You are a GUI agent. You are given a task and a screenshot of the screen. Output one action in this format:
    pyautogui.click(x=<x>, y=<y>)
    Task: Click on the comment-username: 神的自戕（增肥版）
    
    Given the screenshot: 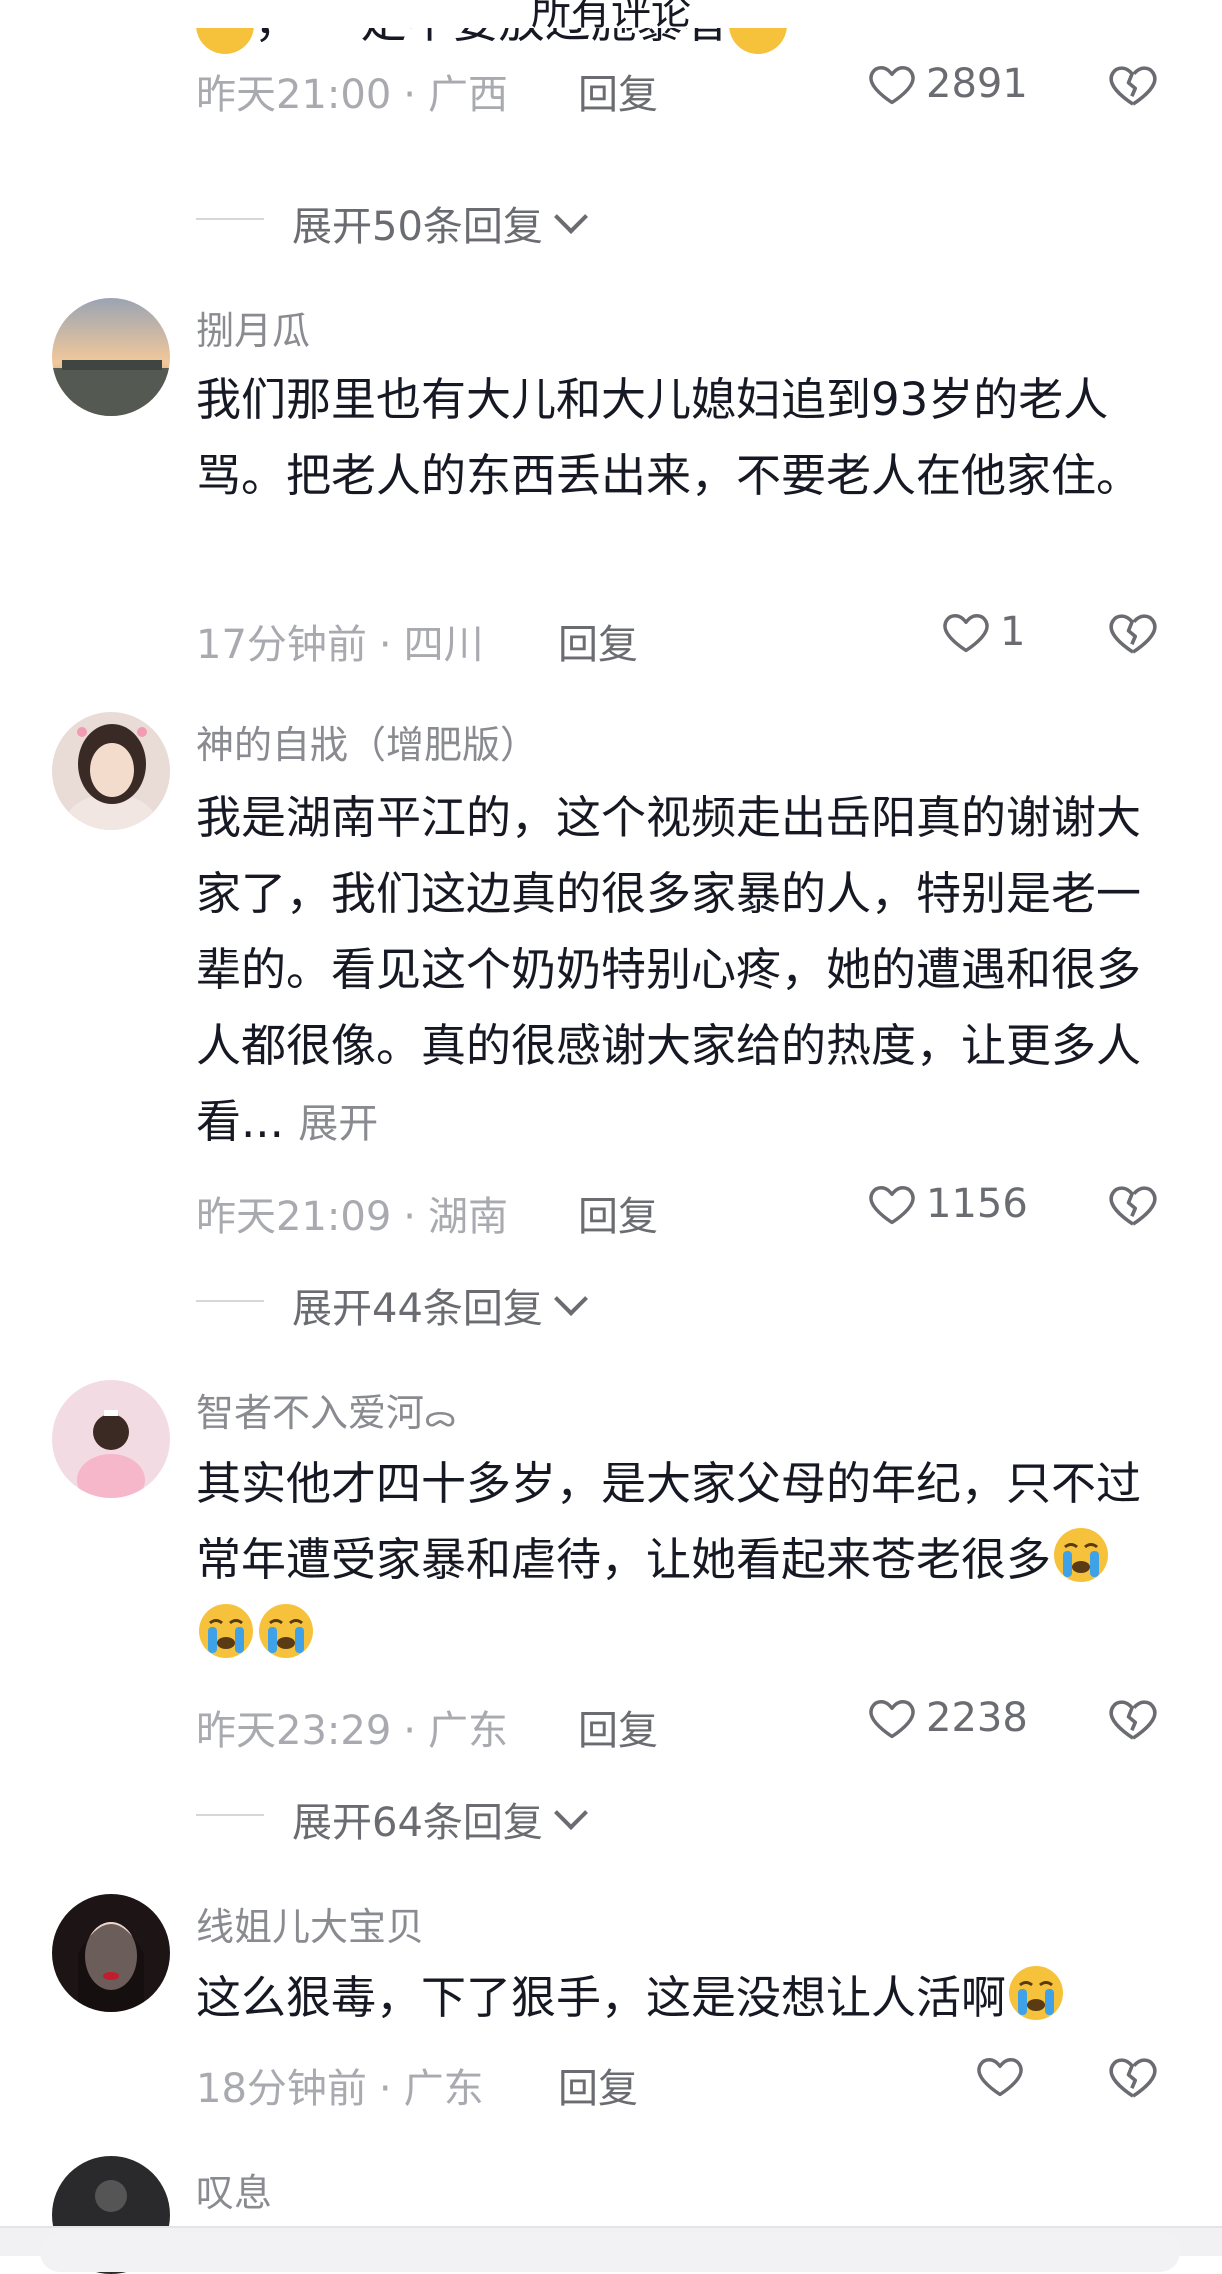 What is the action you would take?
    pyautogui.click(x=367, y=741)
    